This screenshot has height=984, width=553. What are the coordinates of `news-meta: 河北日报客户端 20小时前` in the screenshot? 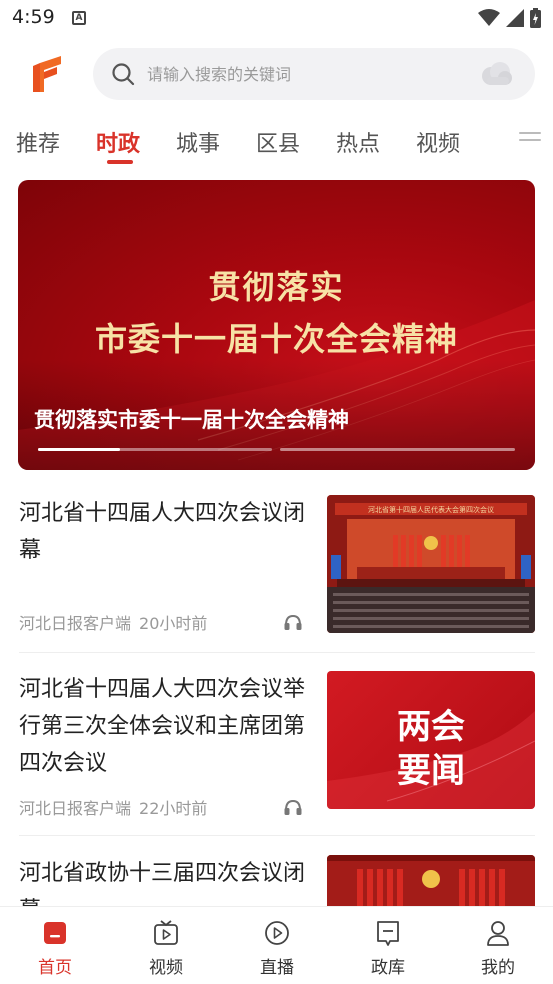 It's located at (113, 622).